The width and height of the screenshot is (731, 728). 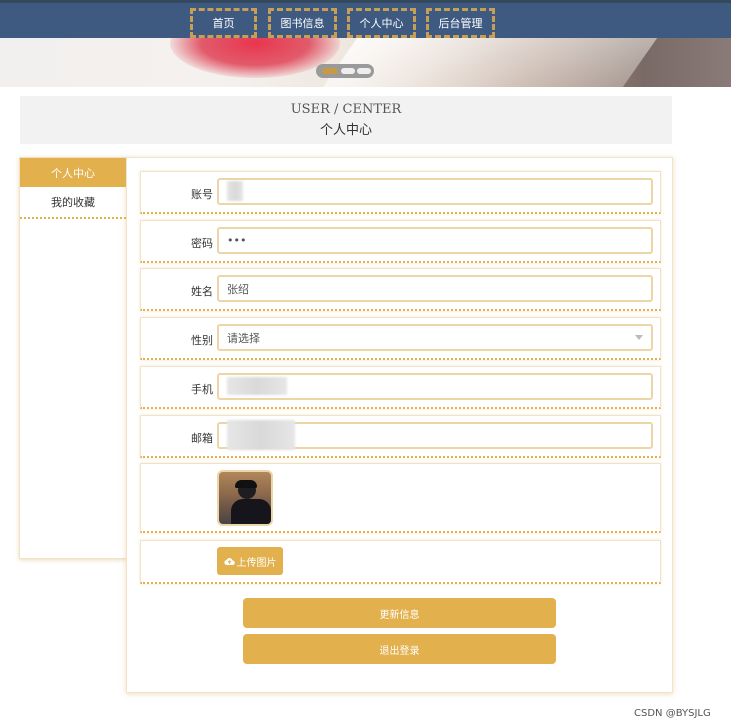 I want to click on update-info-button: 更新信息, so click(x=399, y=613).